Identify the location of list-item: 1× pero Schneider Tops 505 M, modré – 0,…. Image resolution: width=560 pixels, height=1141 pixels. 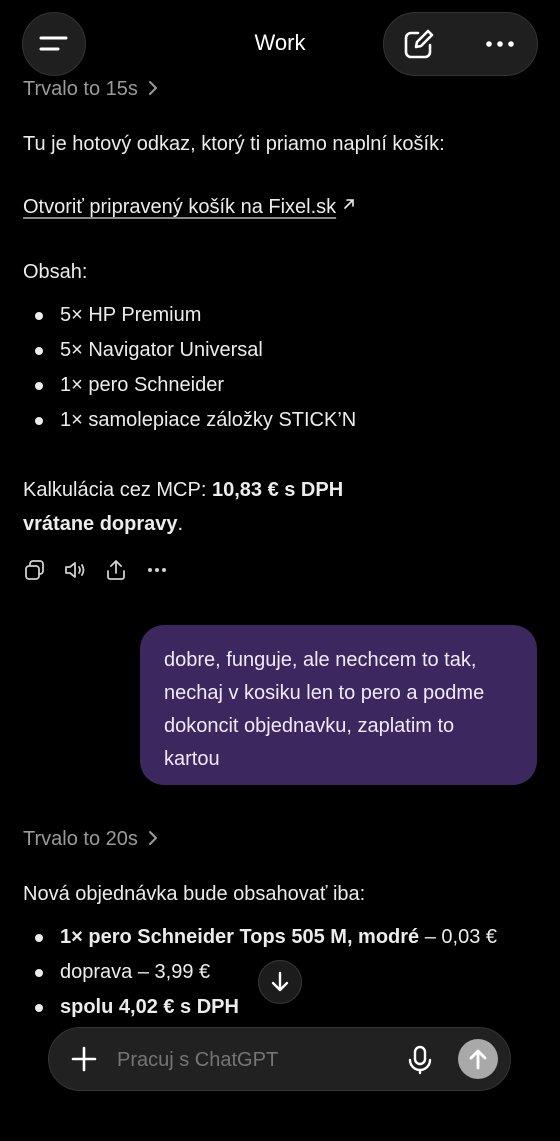
(283, 937).